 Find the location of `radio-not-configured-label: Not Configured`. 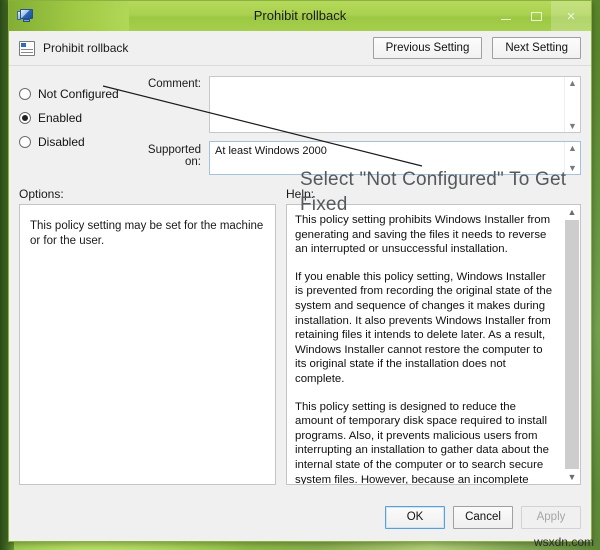

radio-not-configured-label: Not Configured is located at coordinates (78, 94).